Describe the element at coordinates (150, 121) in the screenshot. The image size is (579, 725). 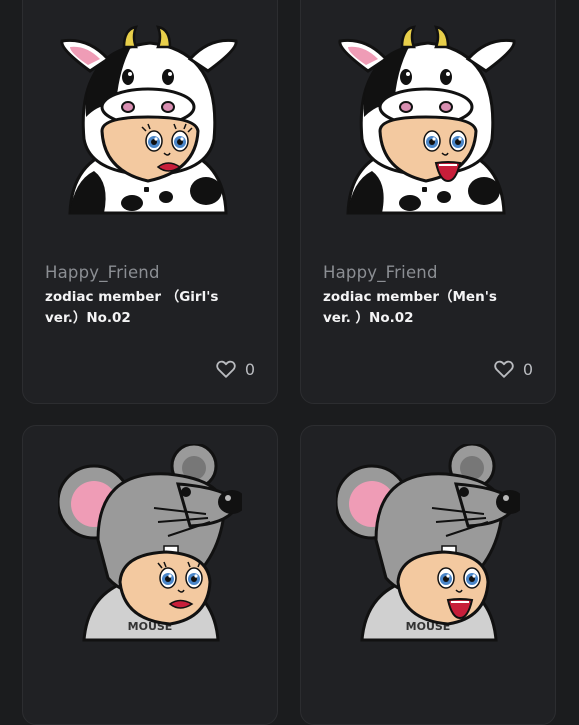
I see `cow-girl-avatar` at that location.